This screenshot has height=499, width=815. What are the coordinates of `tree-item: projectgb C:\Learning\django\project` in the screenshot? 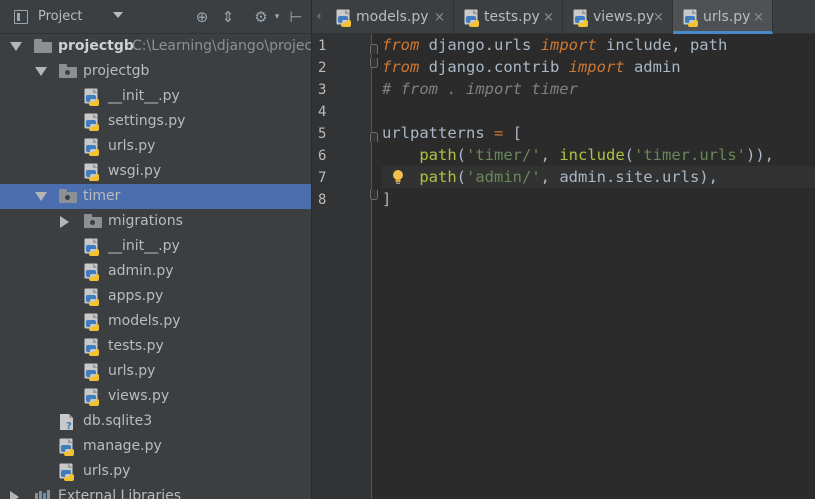 It's located at (155, 46).